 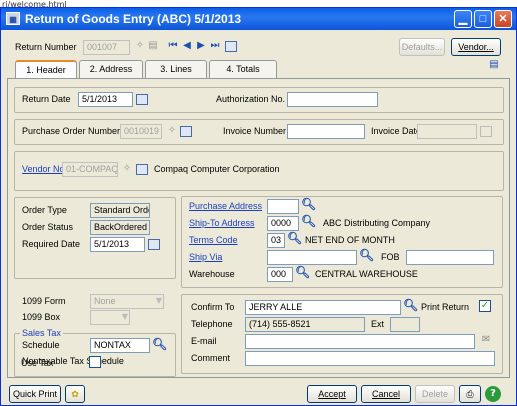 What do you see at coordinates (213, 307) in the screenshot?
I see `confirm-to-label: Confirm To` at bounding box center [213, 307].